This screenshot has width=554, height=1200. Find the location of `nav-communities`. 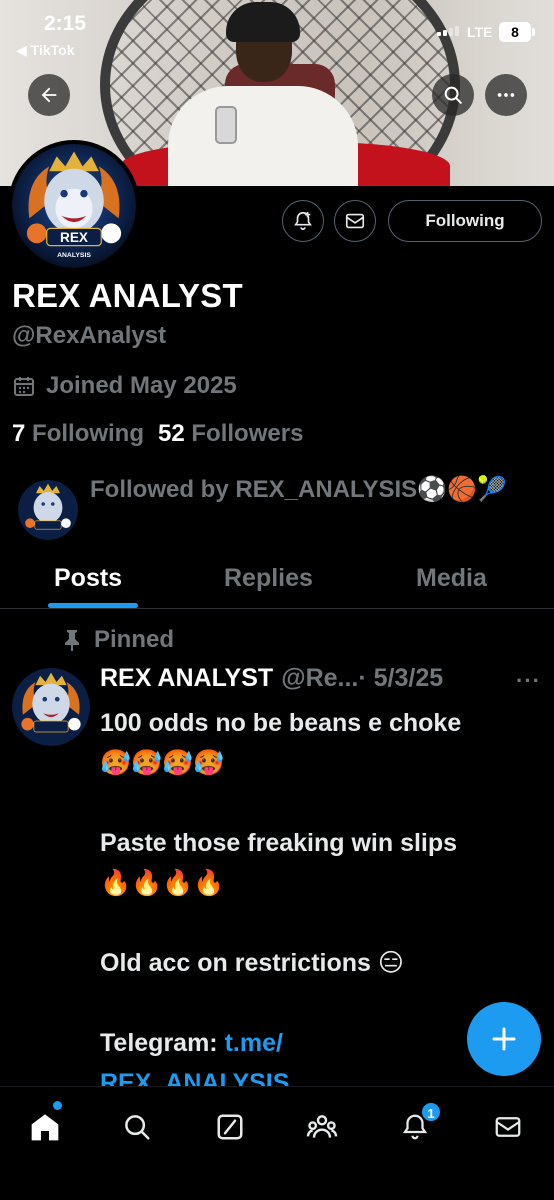

nav-communities is located at coordinates (322, 1127).